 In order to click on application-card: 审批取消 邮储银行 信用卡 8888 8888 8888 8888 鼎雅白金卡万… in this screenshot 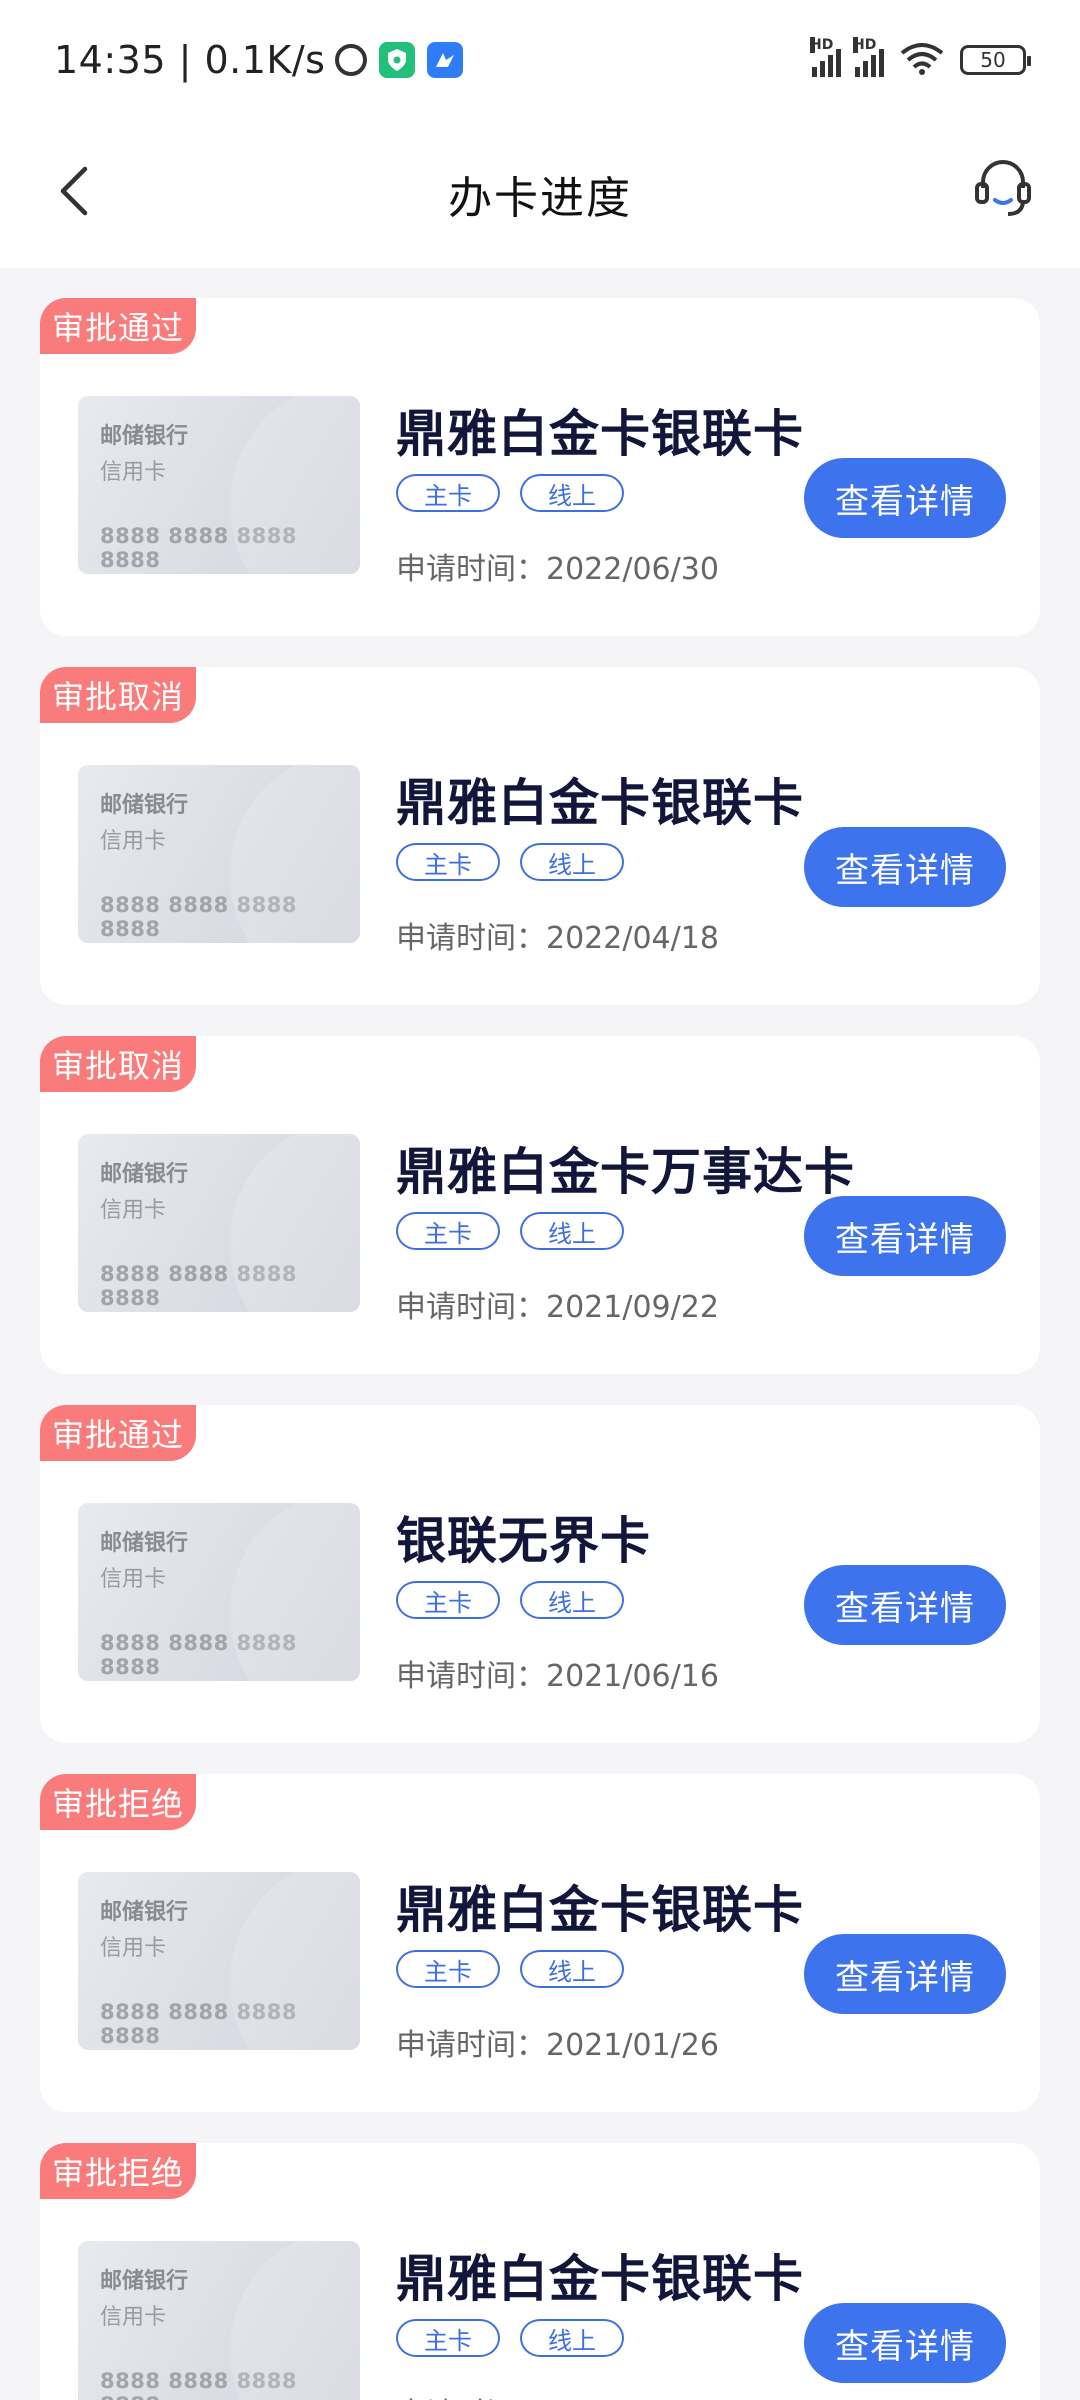, I will do `click(540, 1205)`.